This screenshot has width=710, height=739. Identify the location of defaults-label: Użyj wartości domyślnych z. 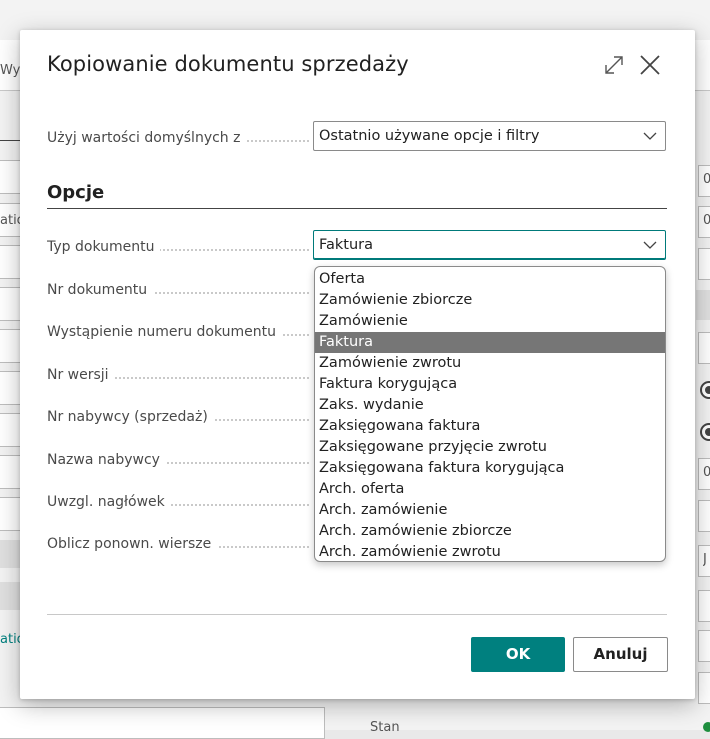
(178, 138).